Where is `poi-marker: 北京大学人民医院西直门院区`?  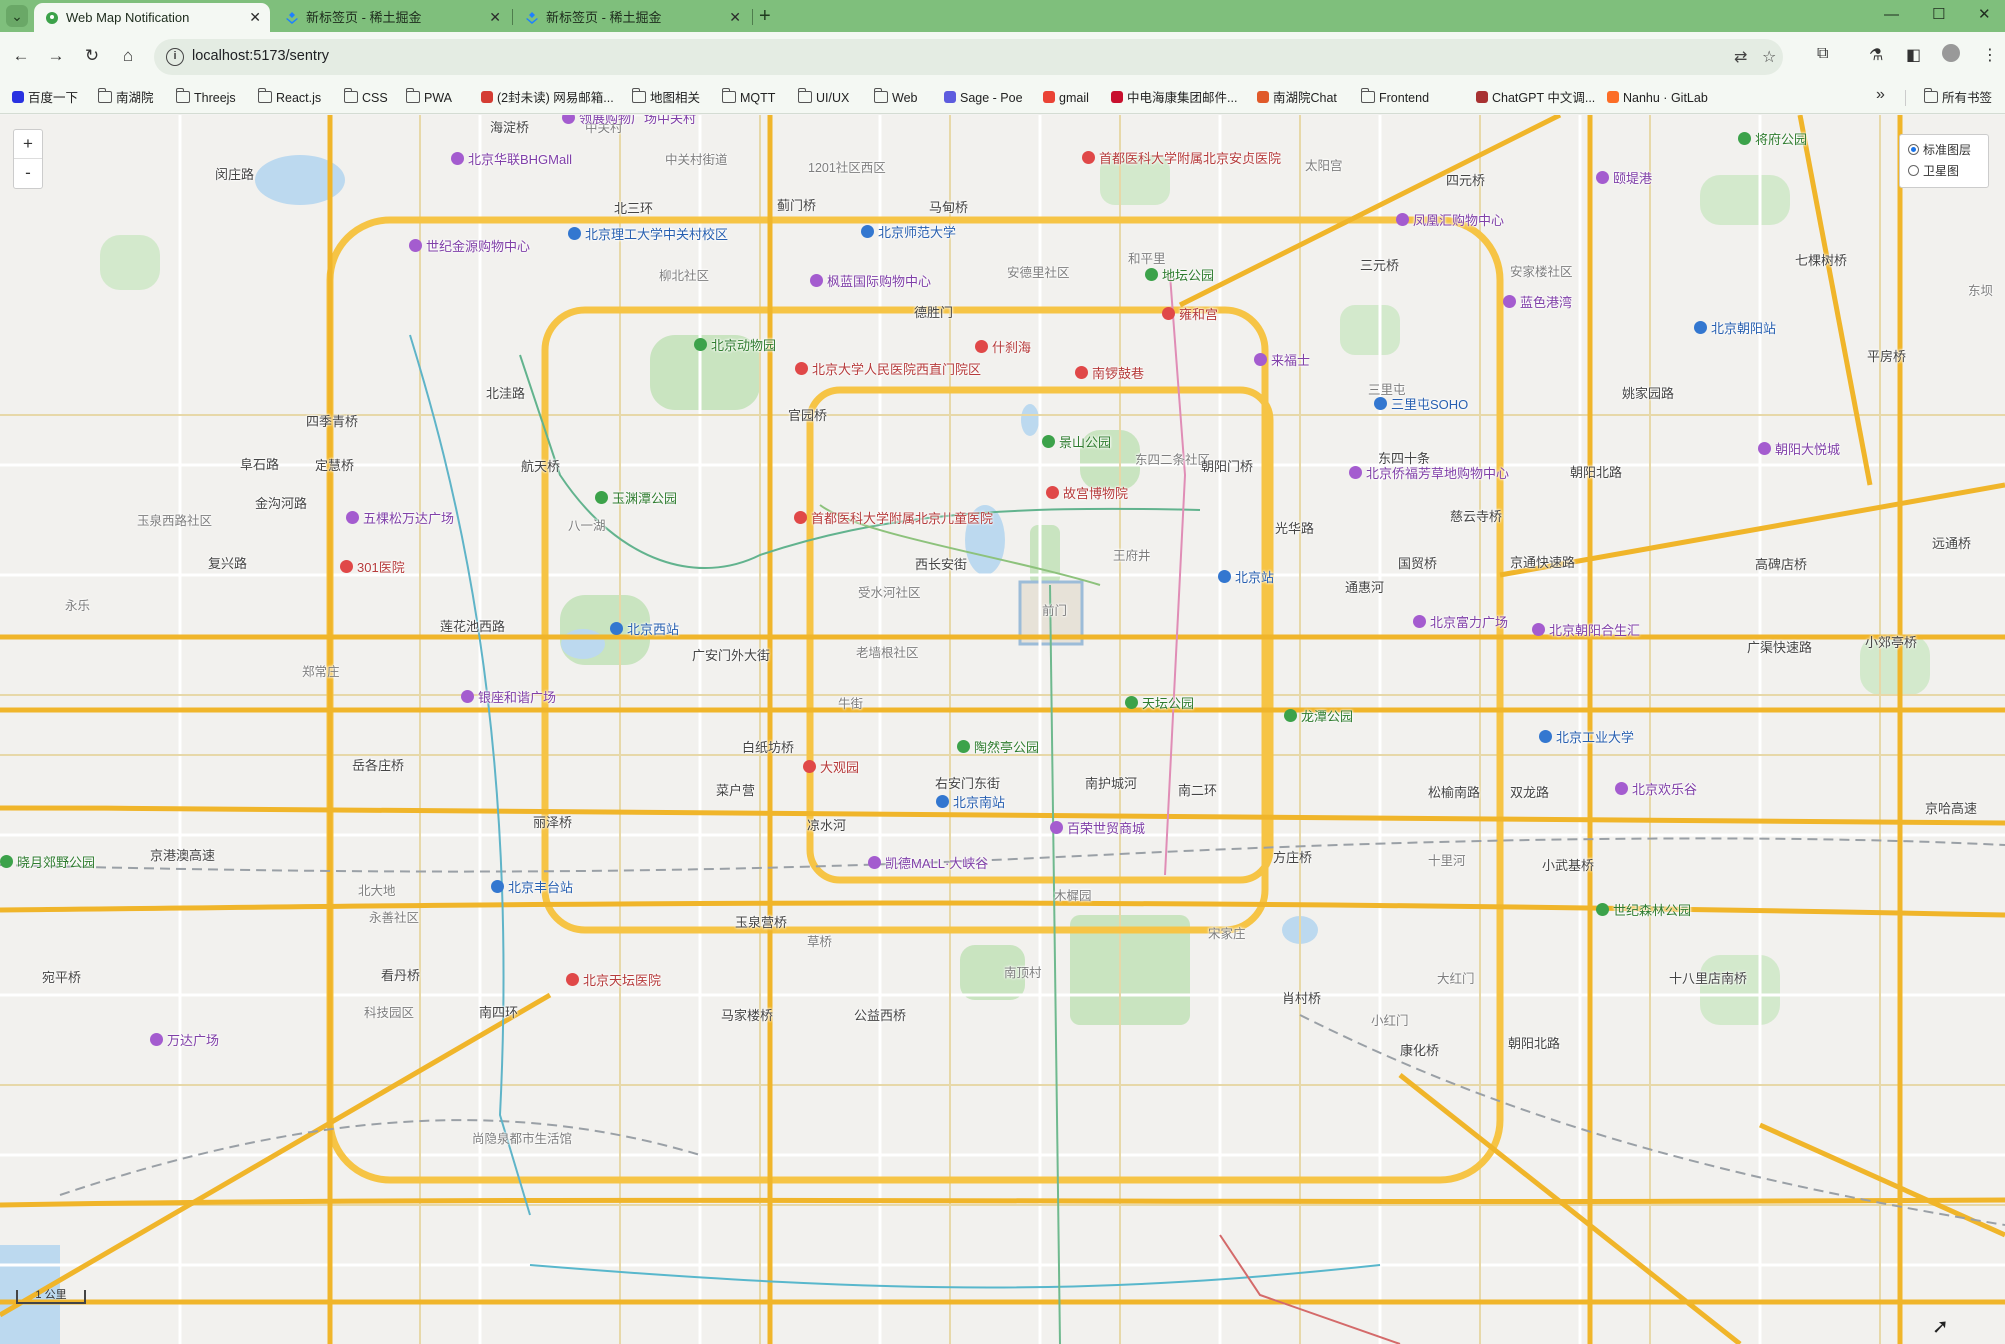
poi-marker: 北京大学人民医院西直门院区 is located at coordinates (888, 369).